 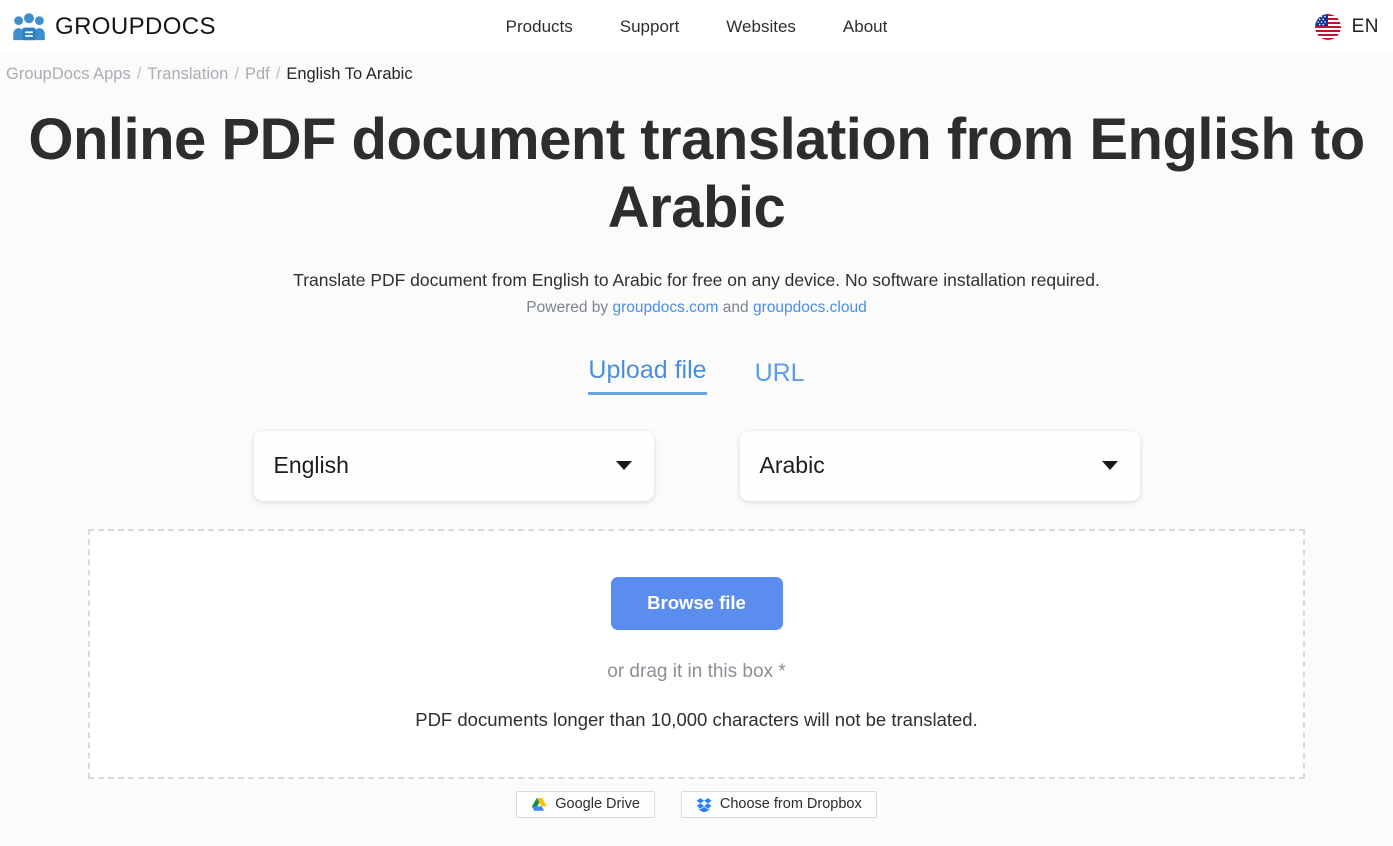 I want to click on powered-by-conjunction: and, so click(x=735, y=308).